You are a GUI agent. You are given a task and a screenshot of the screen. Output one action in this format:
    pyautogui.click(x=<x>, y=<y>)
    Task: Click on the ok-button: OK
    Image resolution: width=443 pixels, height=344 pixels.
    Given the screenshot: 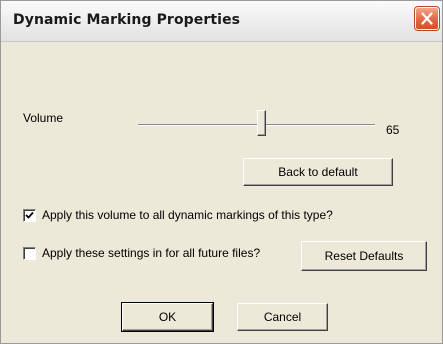 What is the action you would take?
    pyautogui.click(x=167, y=317)
    